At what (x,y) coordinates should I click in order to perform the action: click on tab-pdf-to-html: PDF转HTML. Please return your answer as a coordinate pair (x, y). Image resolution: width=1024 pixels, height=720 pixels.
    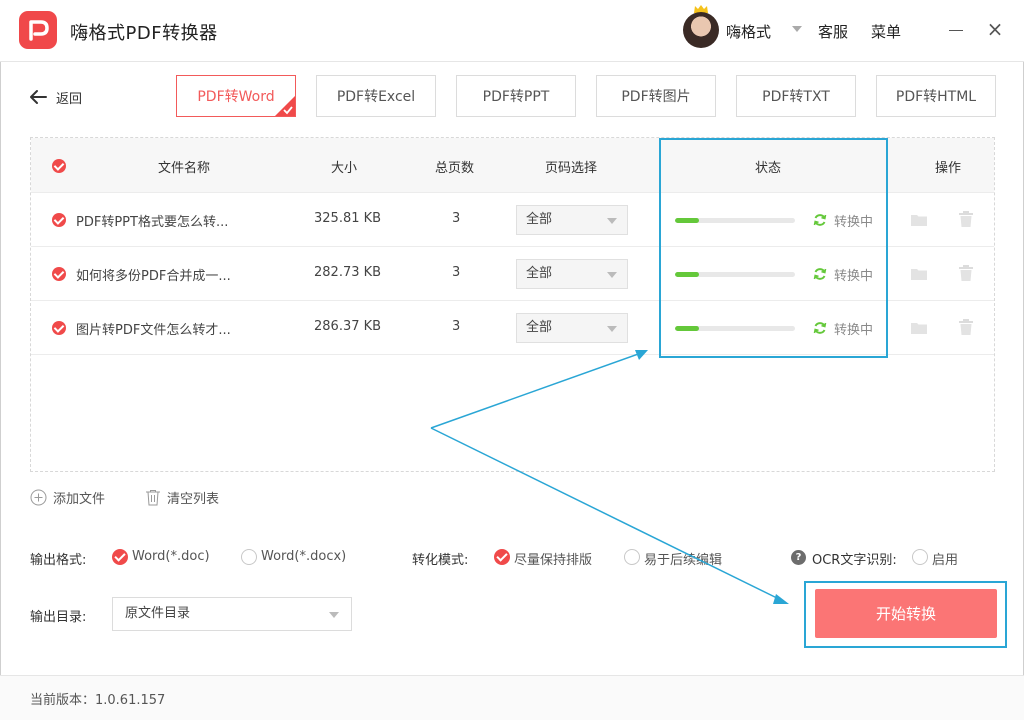
    Looking at the image, I should click on (936, 96).